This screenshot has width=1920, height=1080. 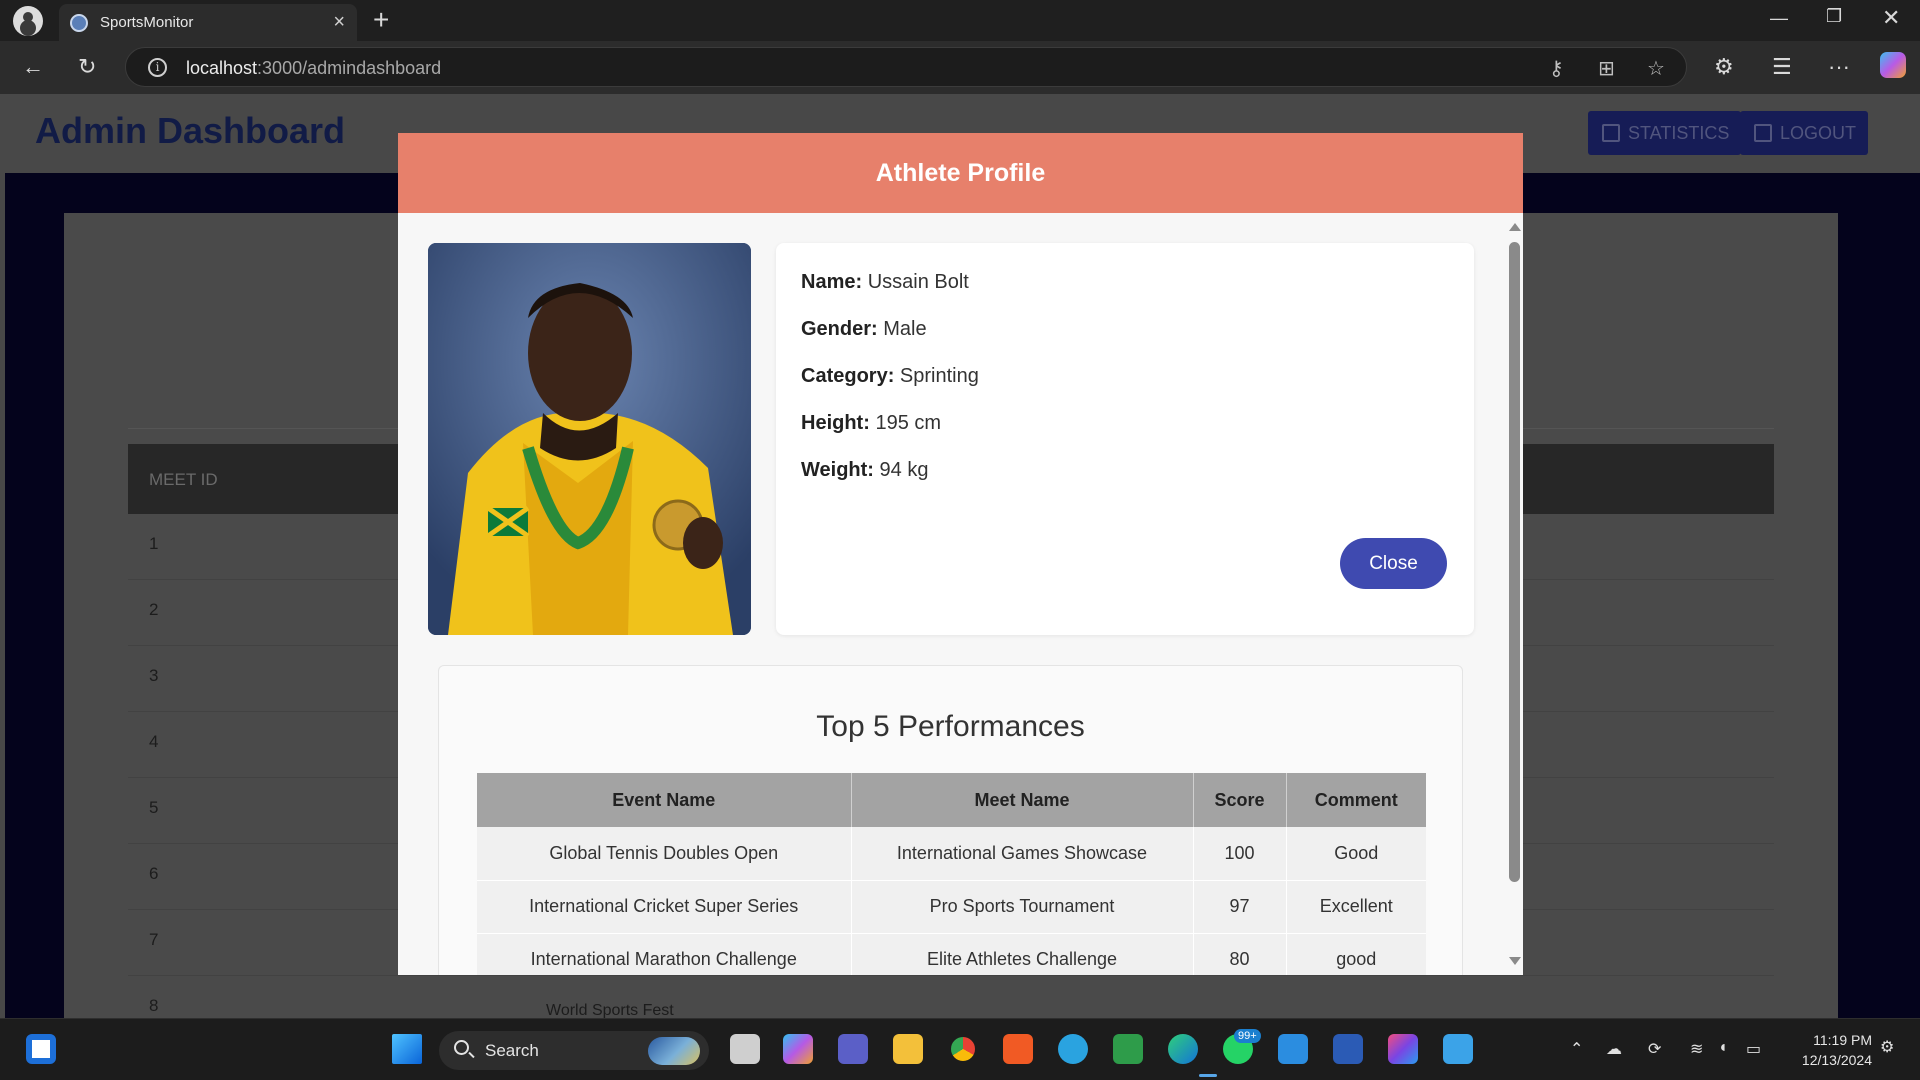 What do you see at coordinates (1240, 854) in the screenshot?
I see `score-cell: 100` at bounding box center [1240, 854].